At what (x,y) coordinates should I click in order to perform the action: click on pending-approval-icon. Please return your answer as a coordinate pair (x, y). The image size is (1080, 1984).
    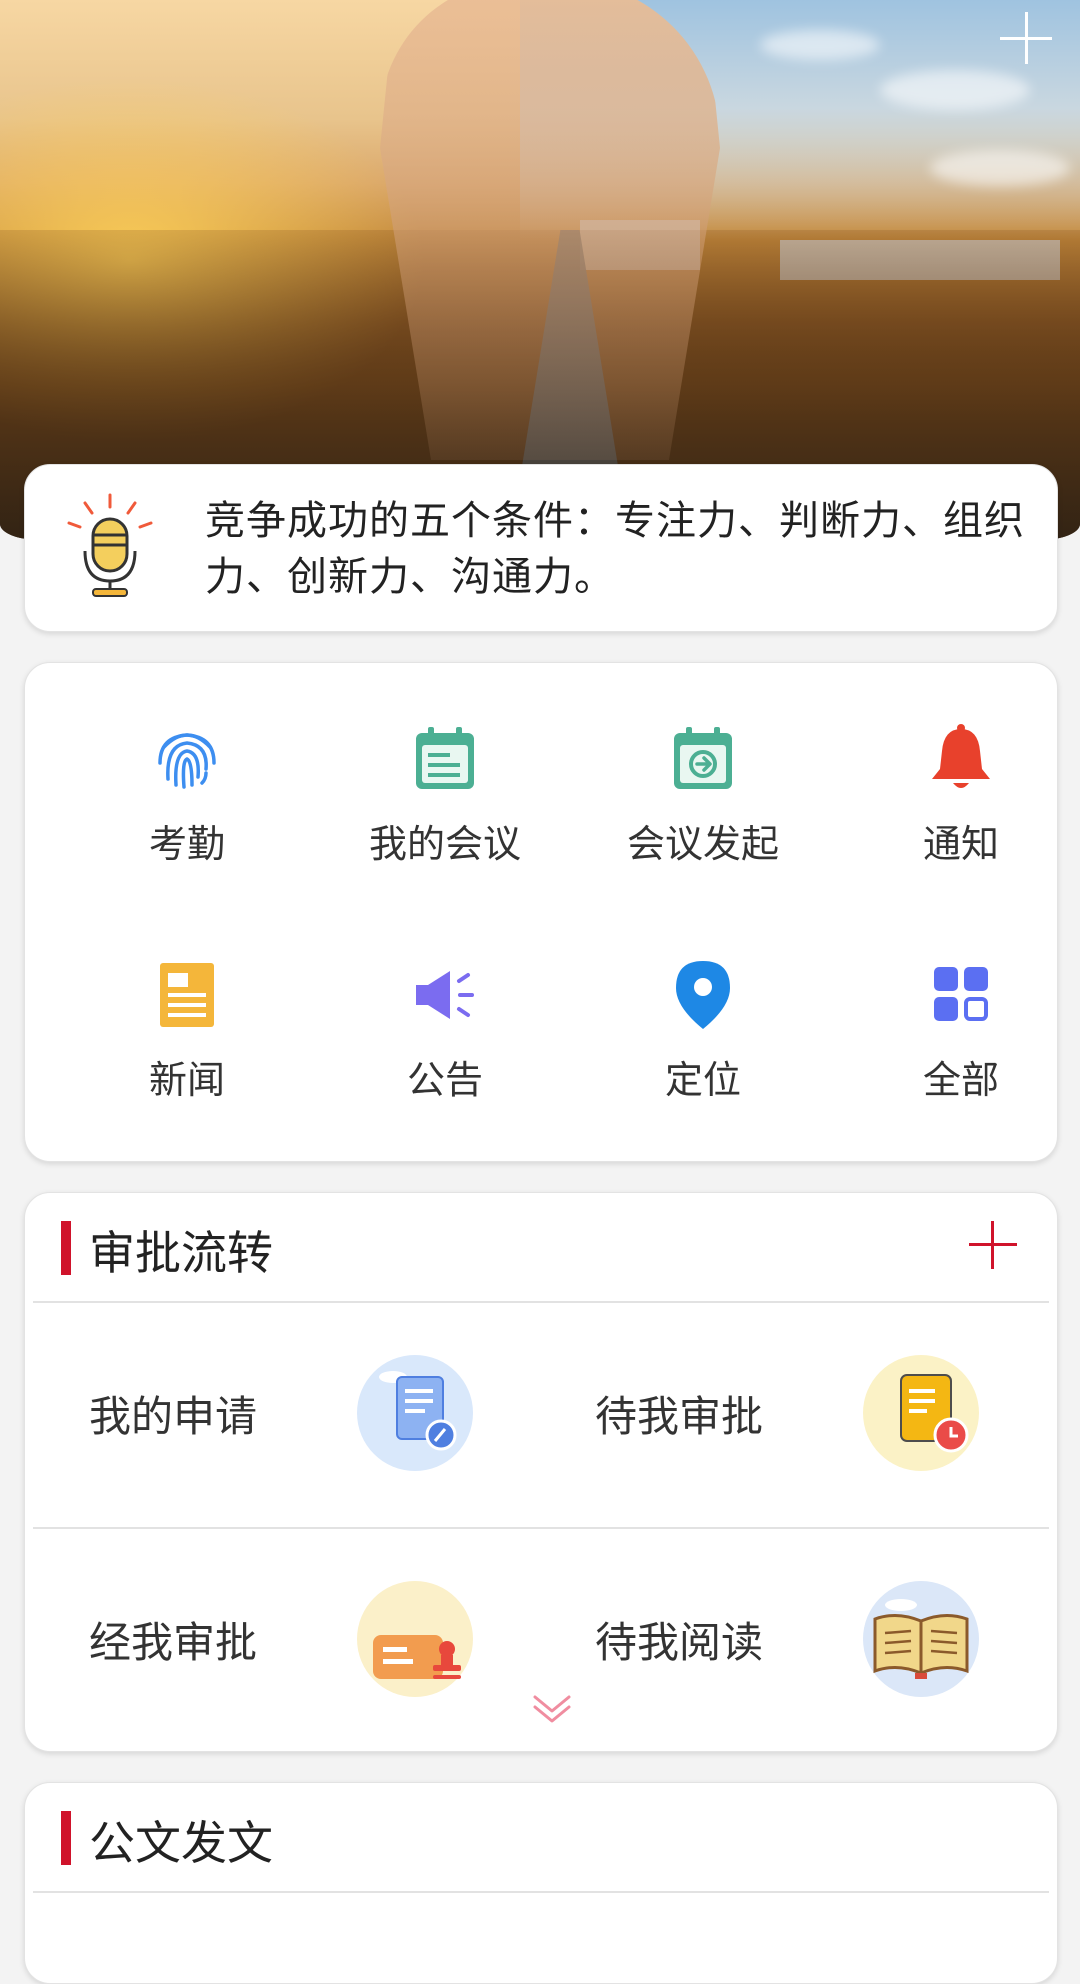
    Looking at the image, I should click on (921, 1413).